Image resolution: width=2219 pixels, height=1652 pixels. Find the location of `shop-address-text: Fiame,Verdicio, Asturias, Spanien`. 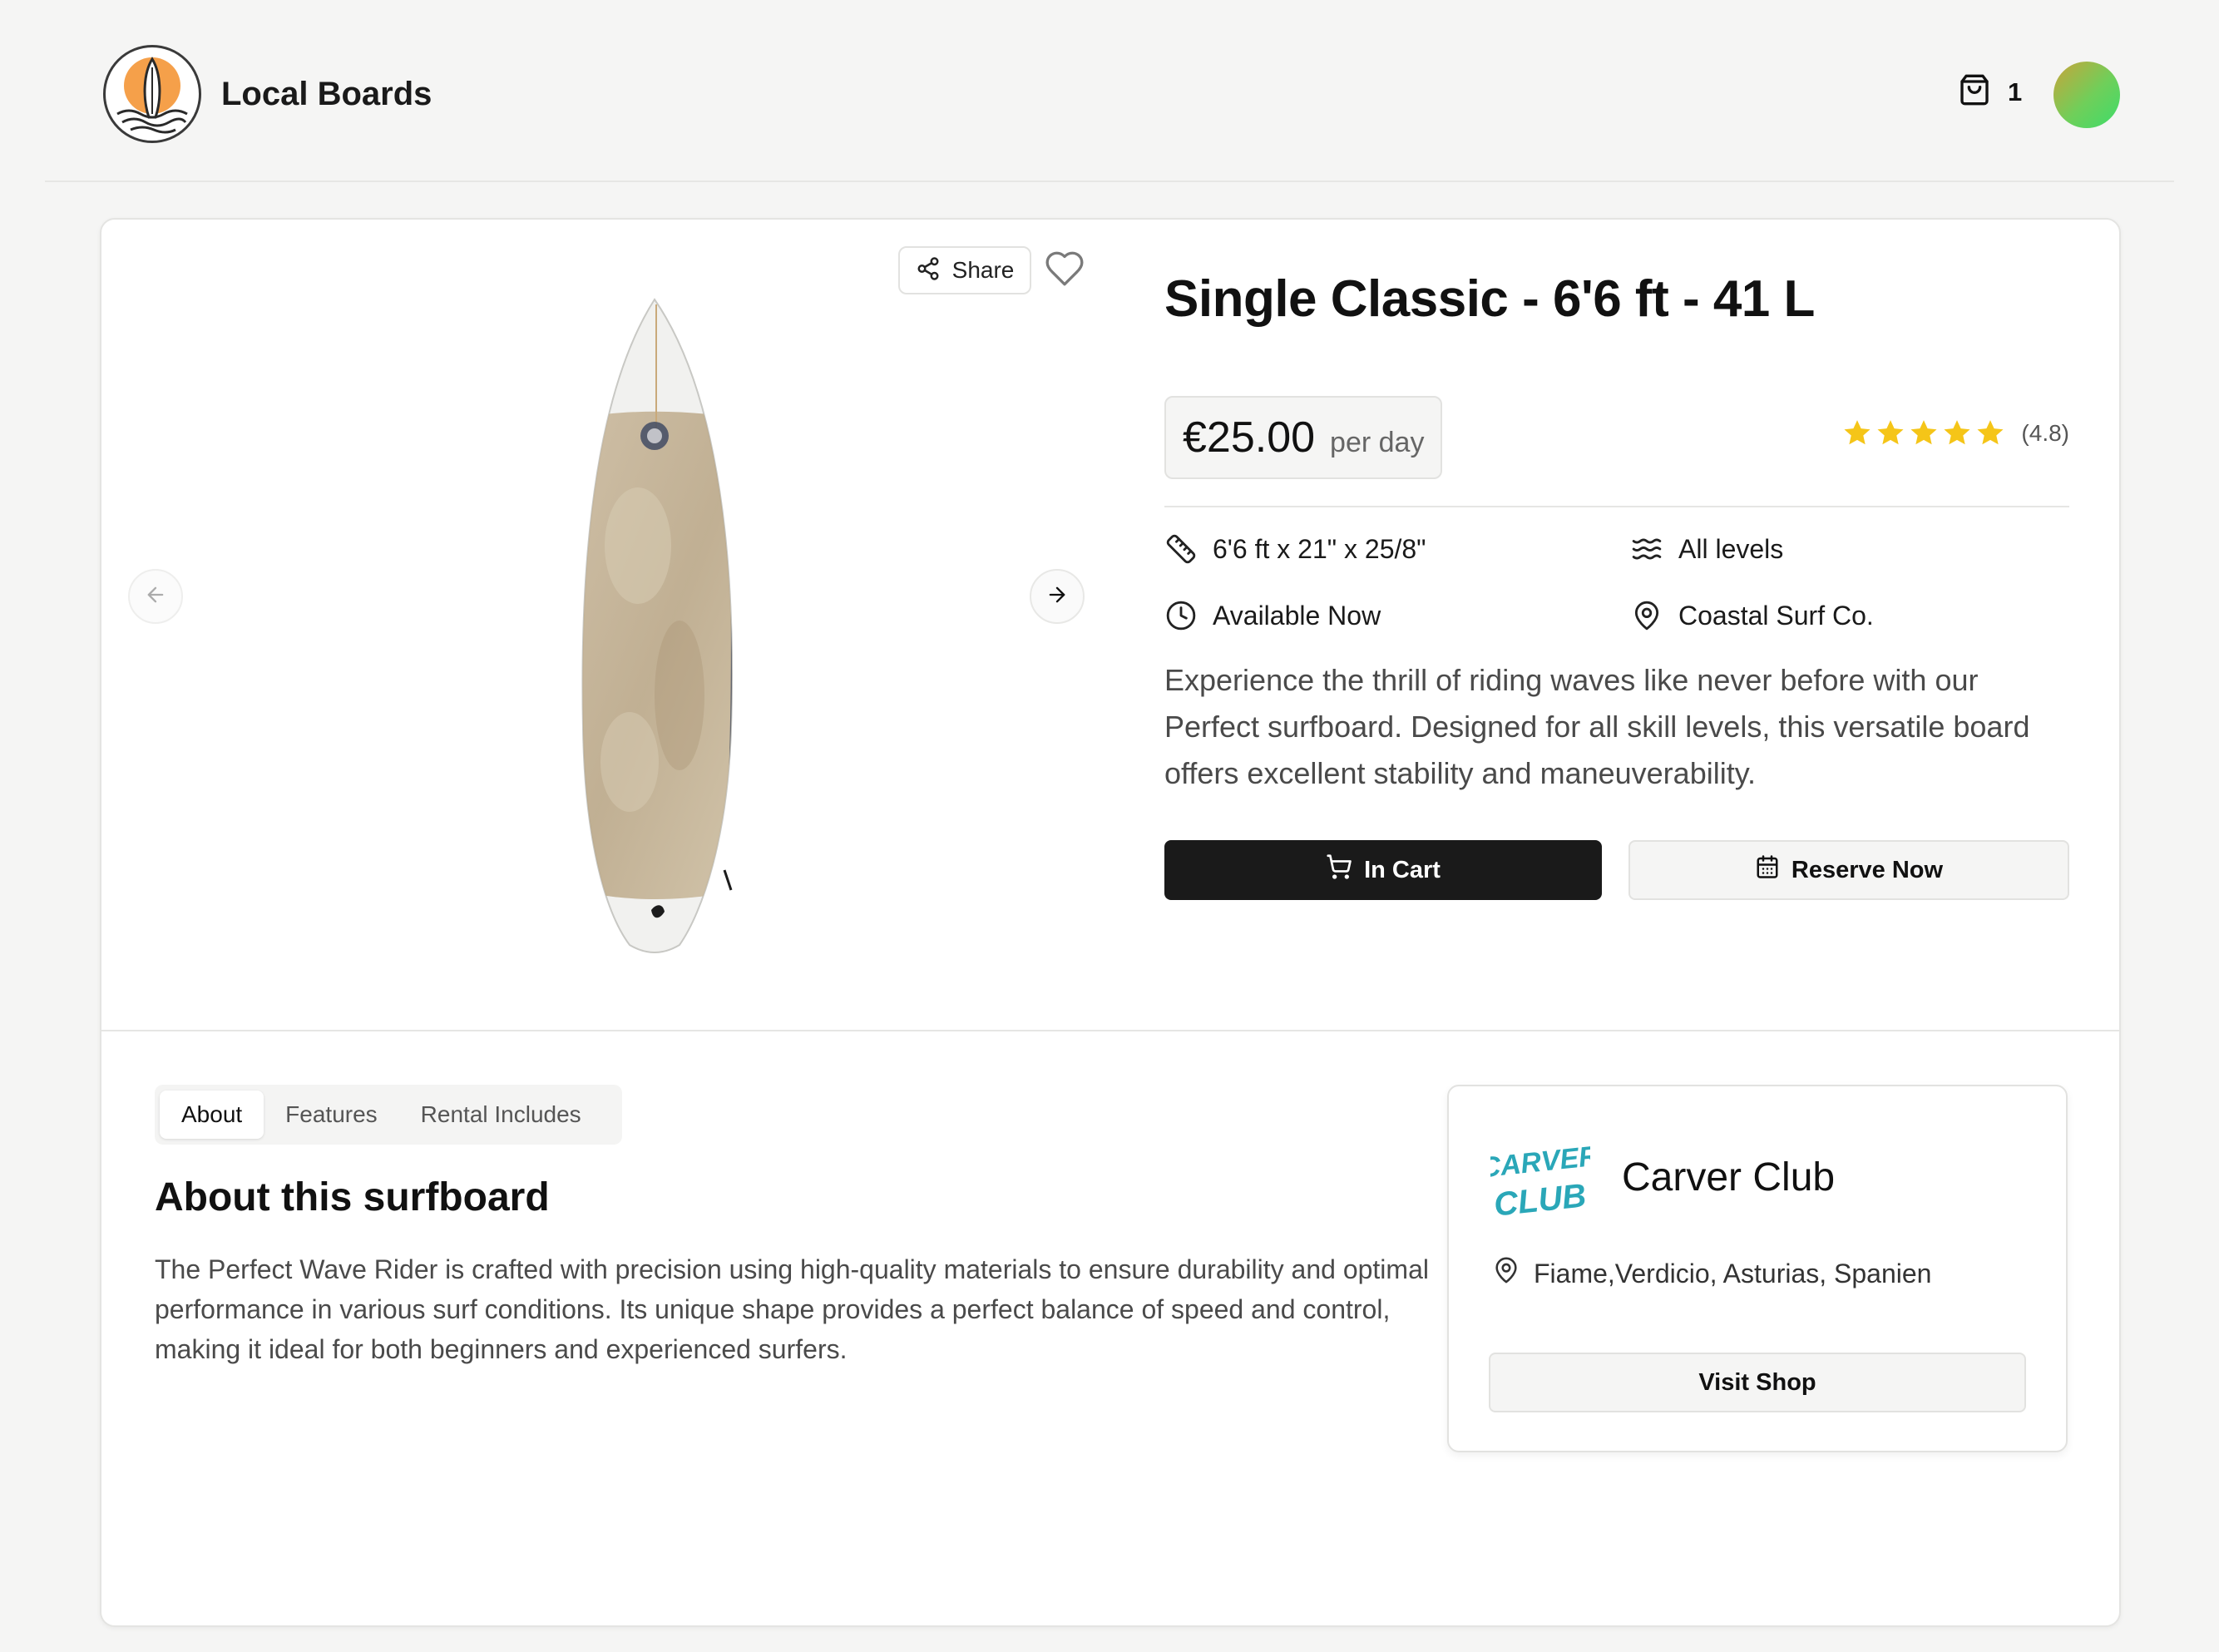

shop-address-text: Fiame,Verdicio, Asturias, Spanien is located at coordinates (1733, 1273).